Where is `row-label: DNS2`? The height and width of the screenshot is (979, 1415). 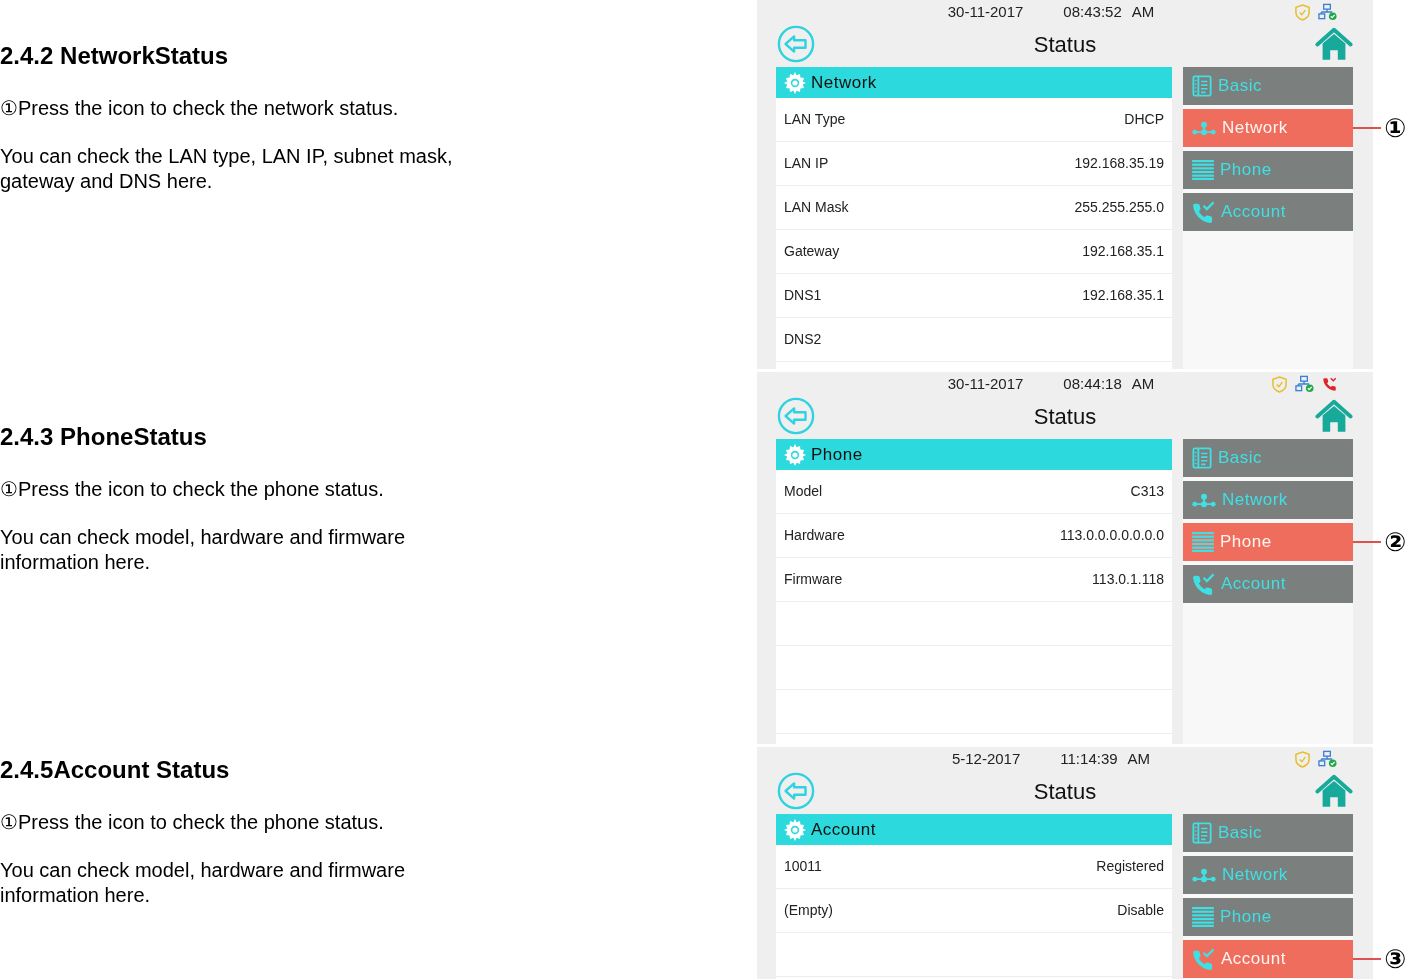
row-label: DNS2 is located at coordinates (803, 339).